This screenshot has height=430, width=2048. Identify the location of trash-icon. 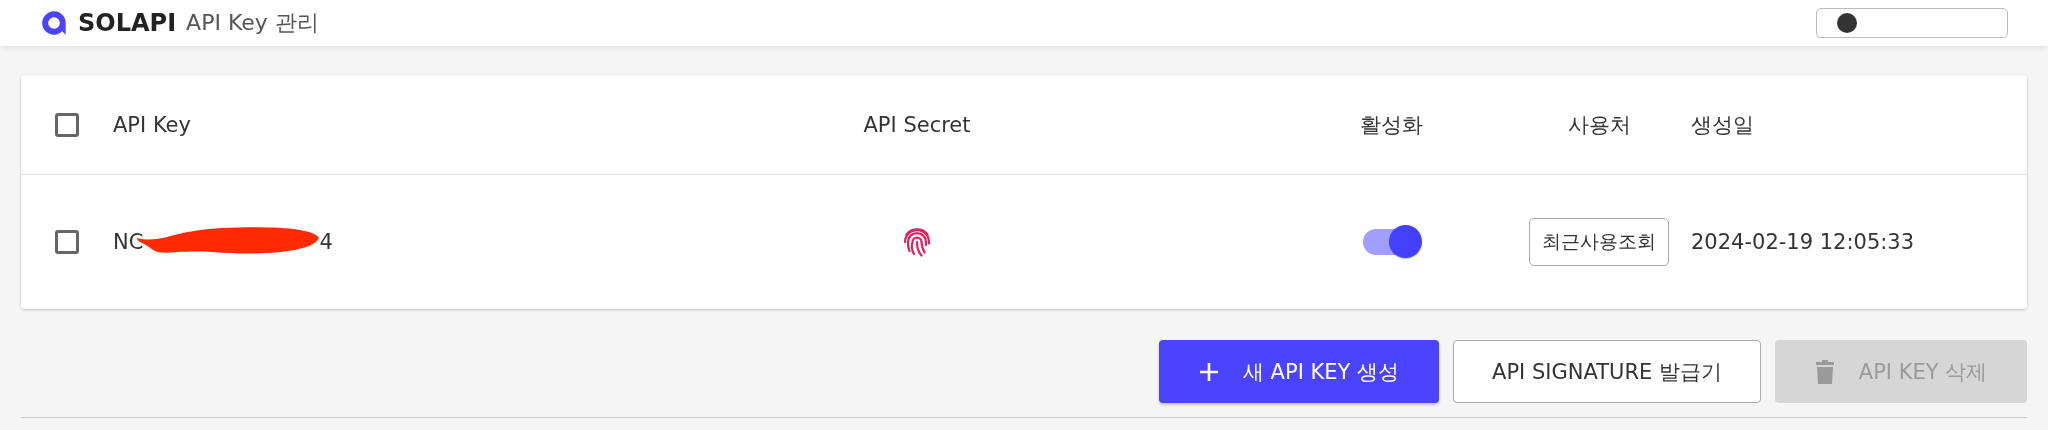
(1824, 371).